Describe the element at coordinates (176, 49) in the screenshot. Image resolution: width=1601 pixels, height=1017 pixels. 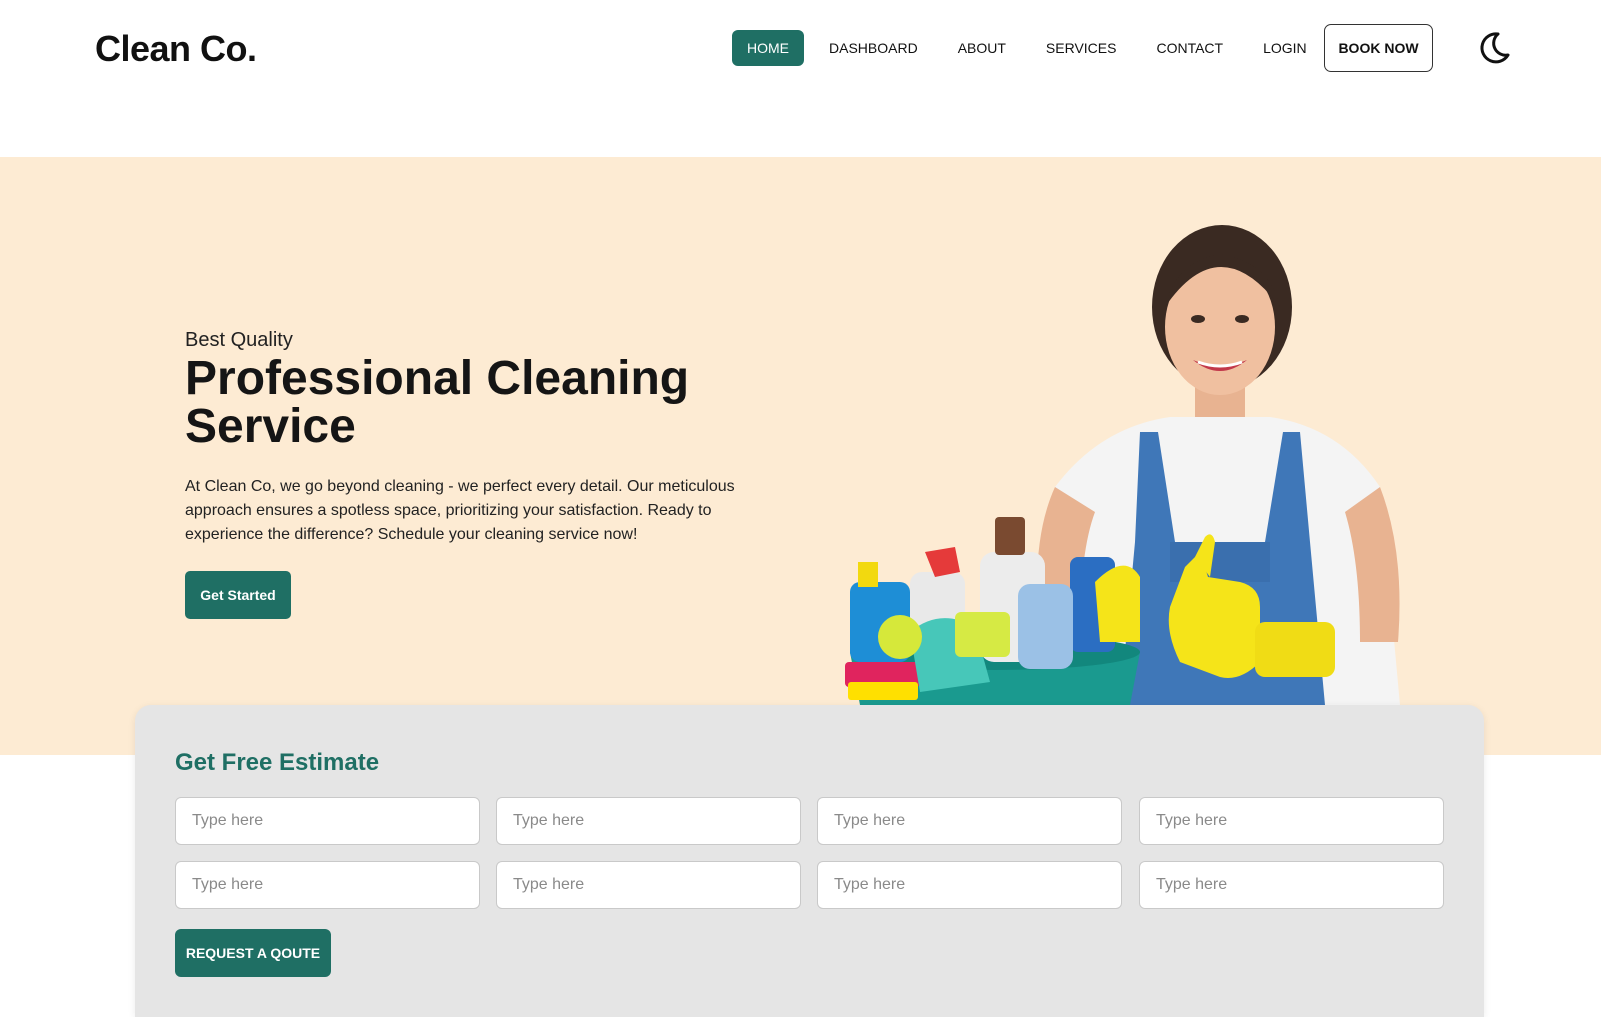
I see `brand-logo: Clean Co.` at that location.